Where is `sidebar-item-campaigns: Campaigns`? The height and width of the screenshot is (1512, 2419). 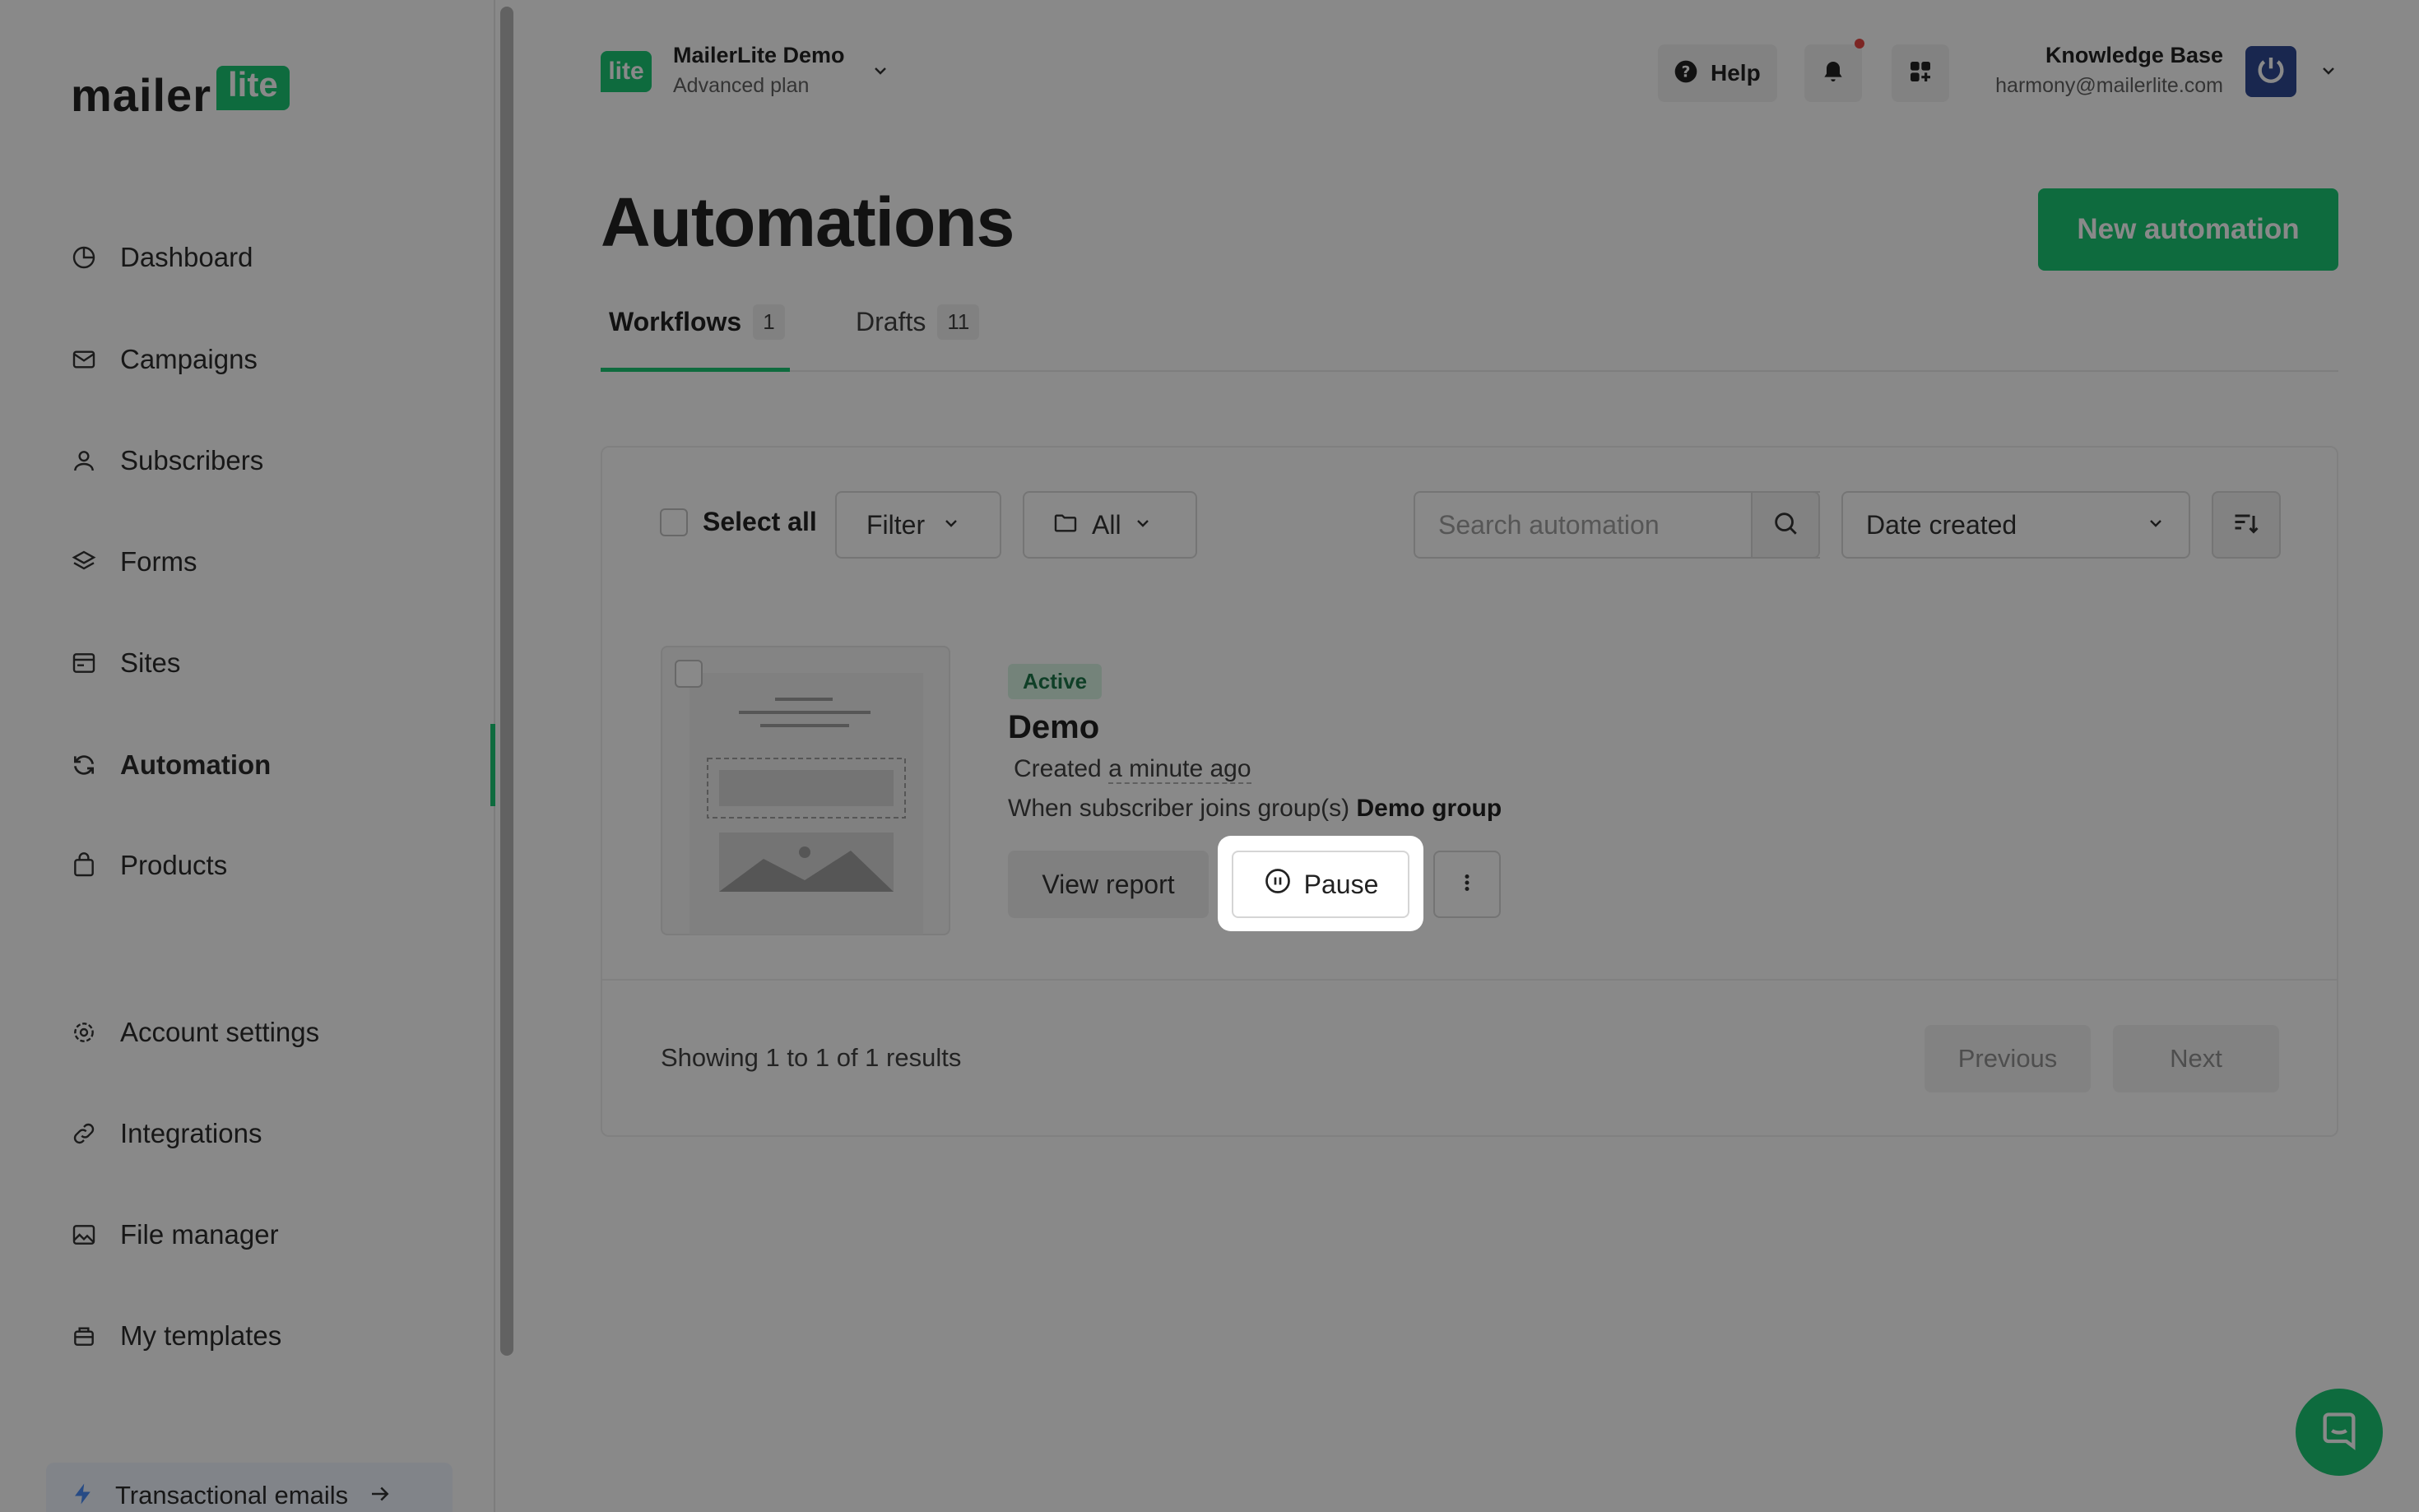 sidebar-item-campaigns: Campaigns is located at coordinates (163, 359).